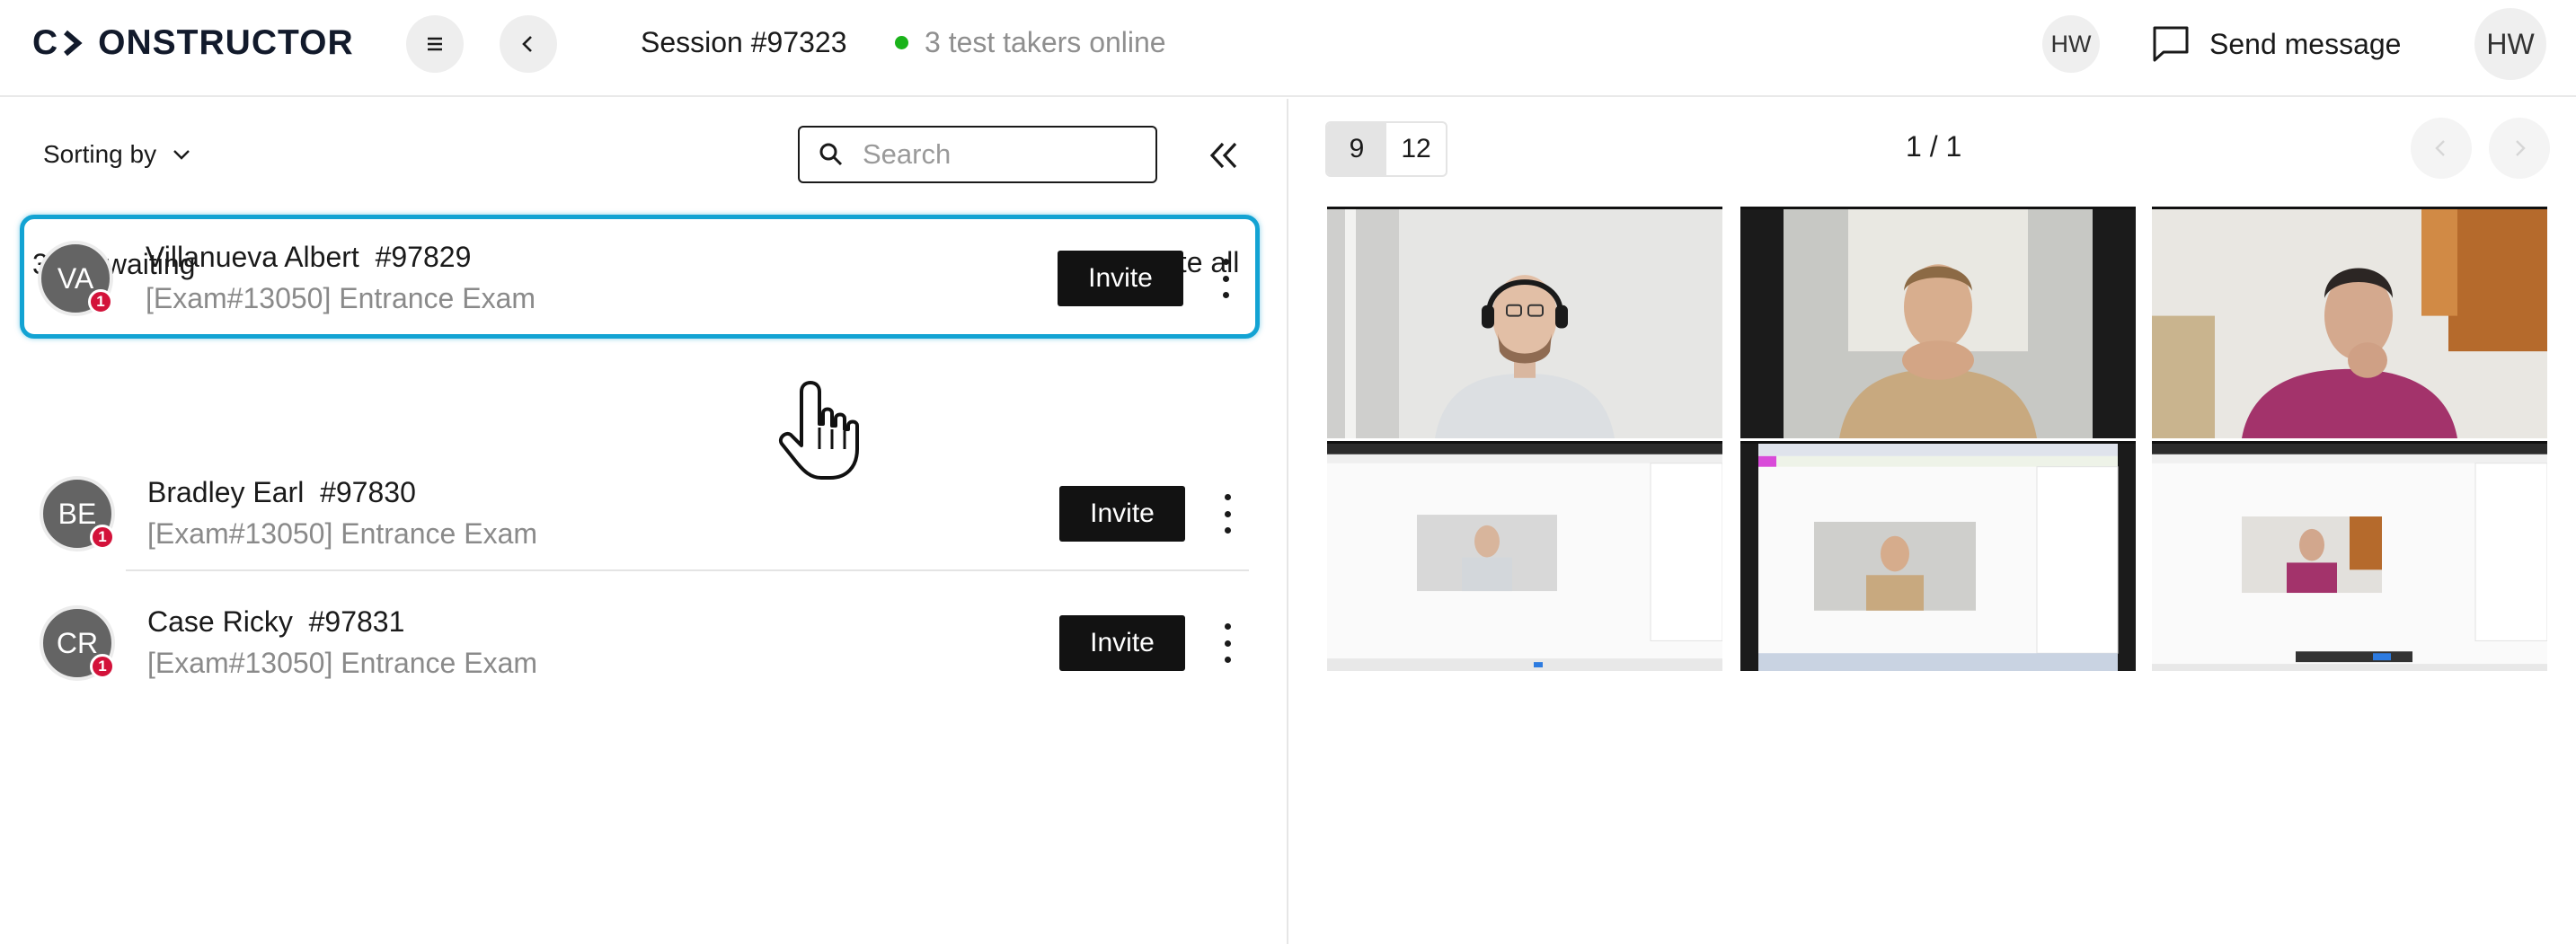 This screenshot has width=2576, height=944. I want to click on grid-size-toggle: 9 12, so click(1386, 149).